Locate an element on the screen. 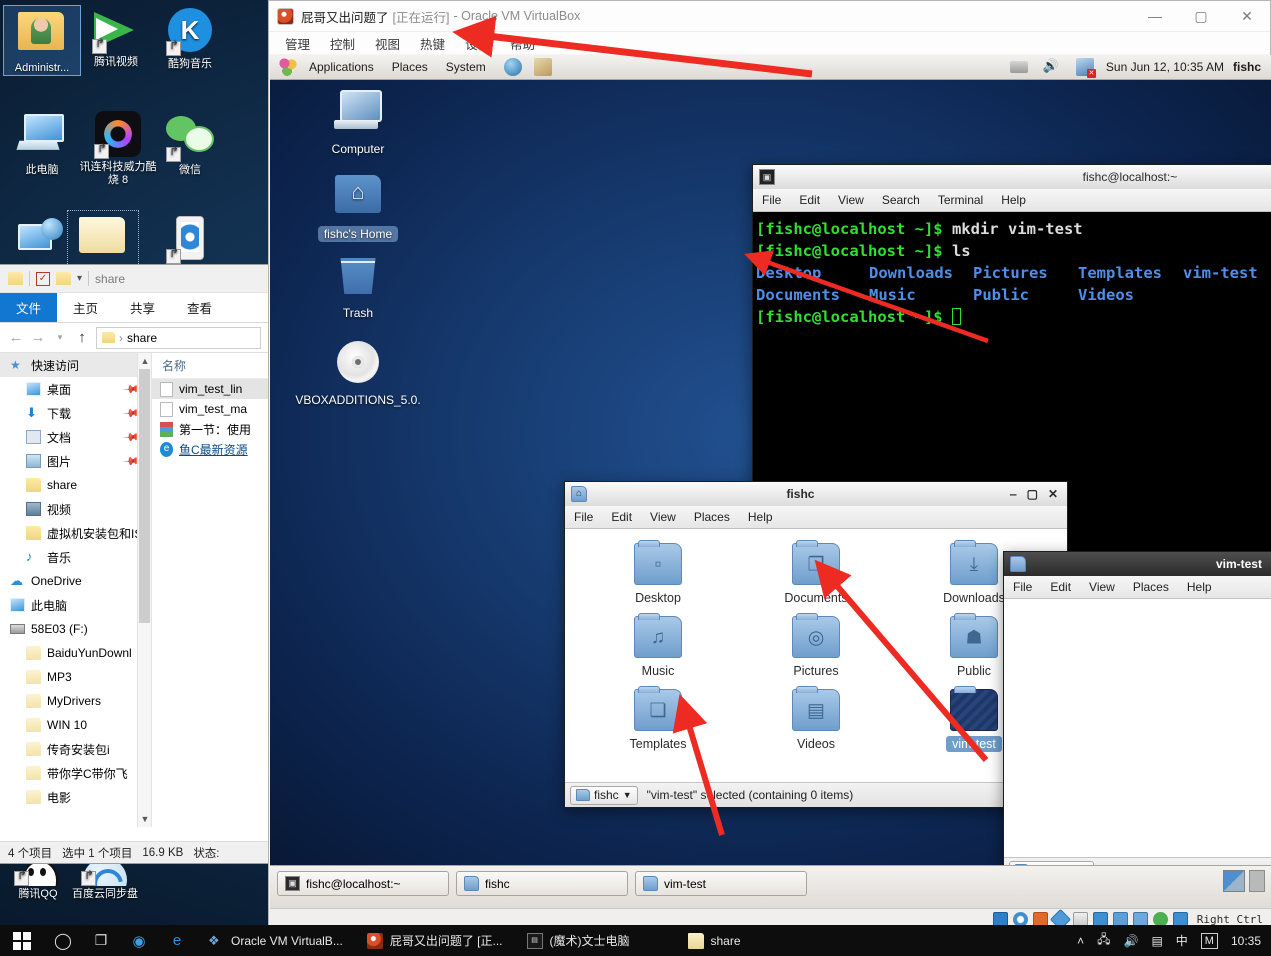 This screenshot has height=956, width=1271. start-button is located at coordinates (22, 940).